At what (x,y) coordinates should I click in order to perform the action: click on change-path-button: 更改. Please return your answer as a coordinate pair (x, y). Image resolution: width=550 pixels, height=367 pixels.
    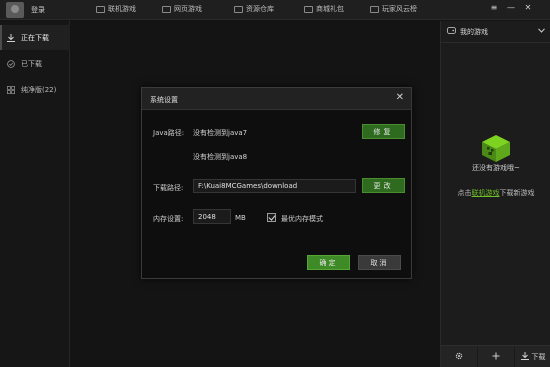
    Looking at the image, I should click on (383, 185).